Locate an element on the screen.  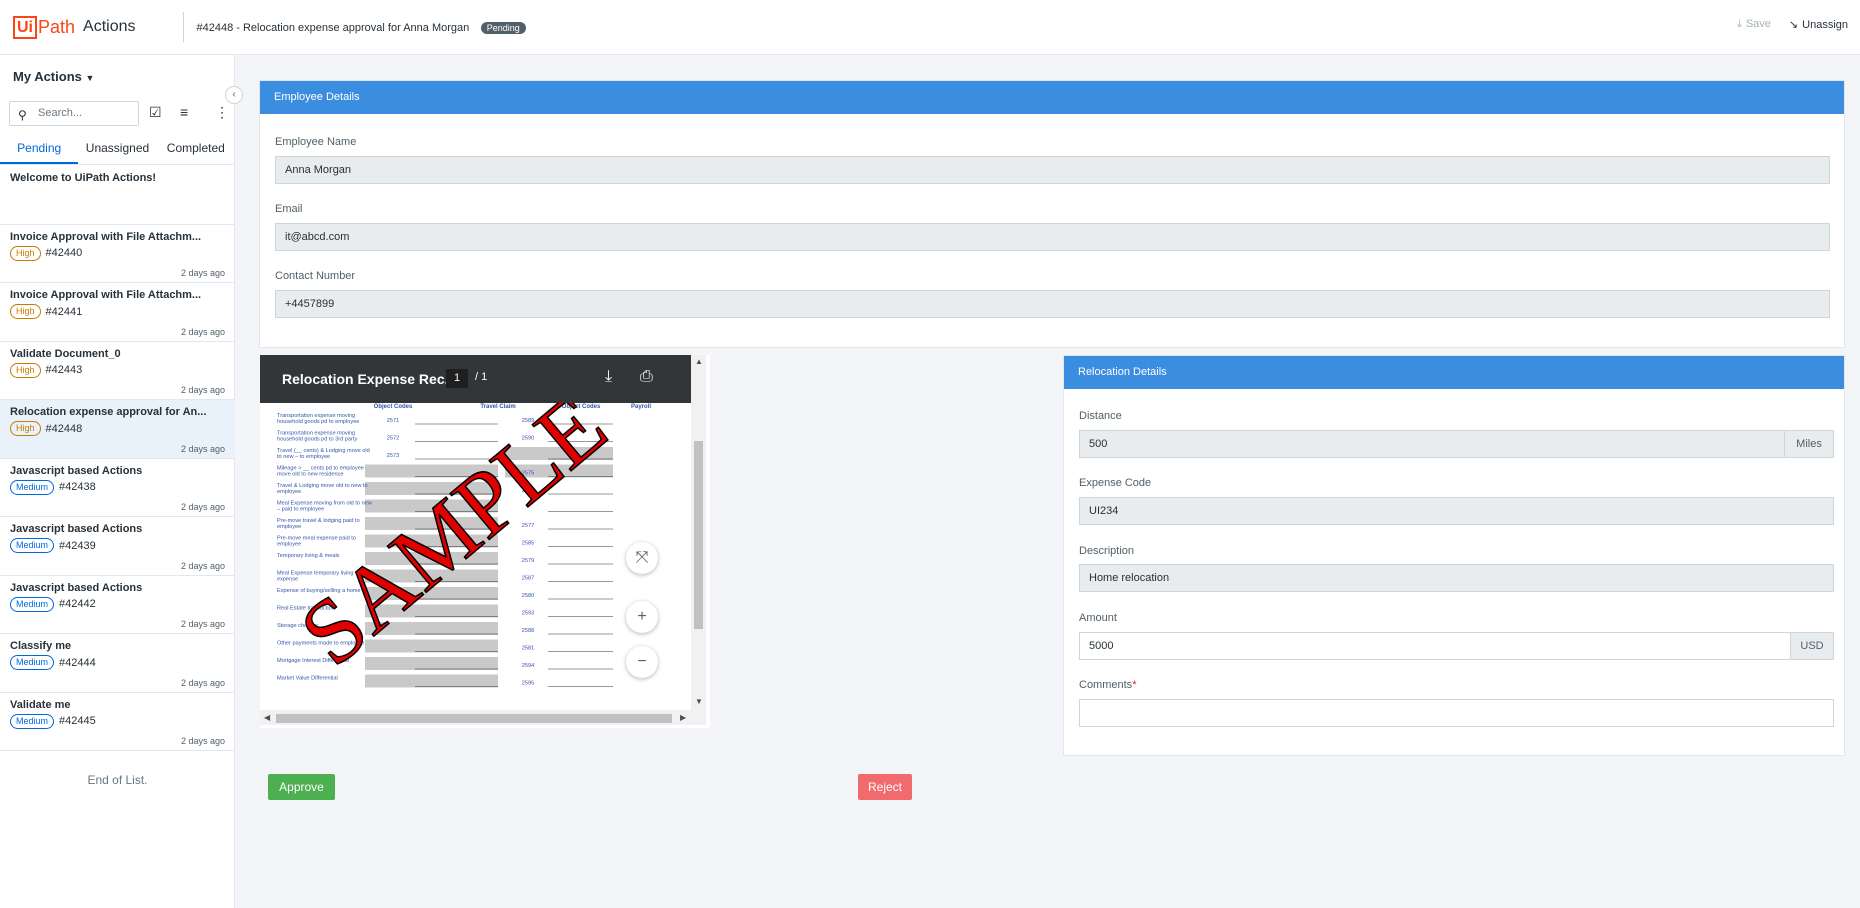
save-button: ⤓ Save is located at coordinates (1754, 24).